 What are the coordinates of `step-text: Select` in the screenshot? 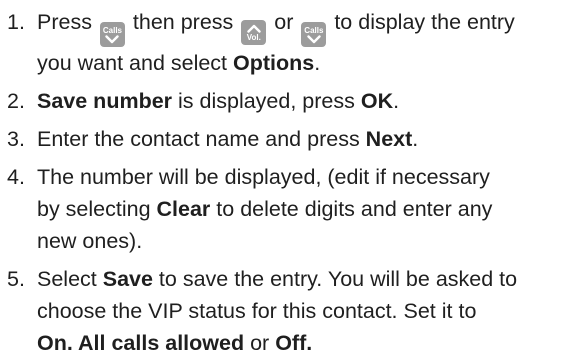 It's located at (70, 279).